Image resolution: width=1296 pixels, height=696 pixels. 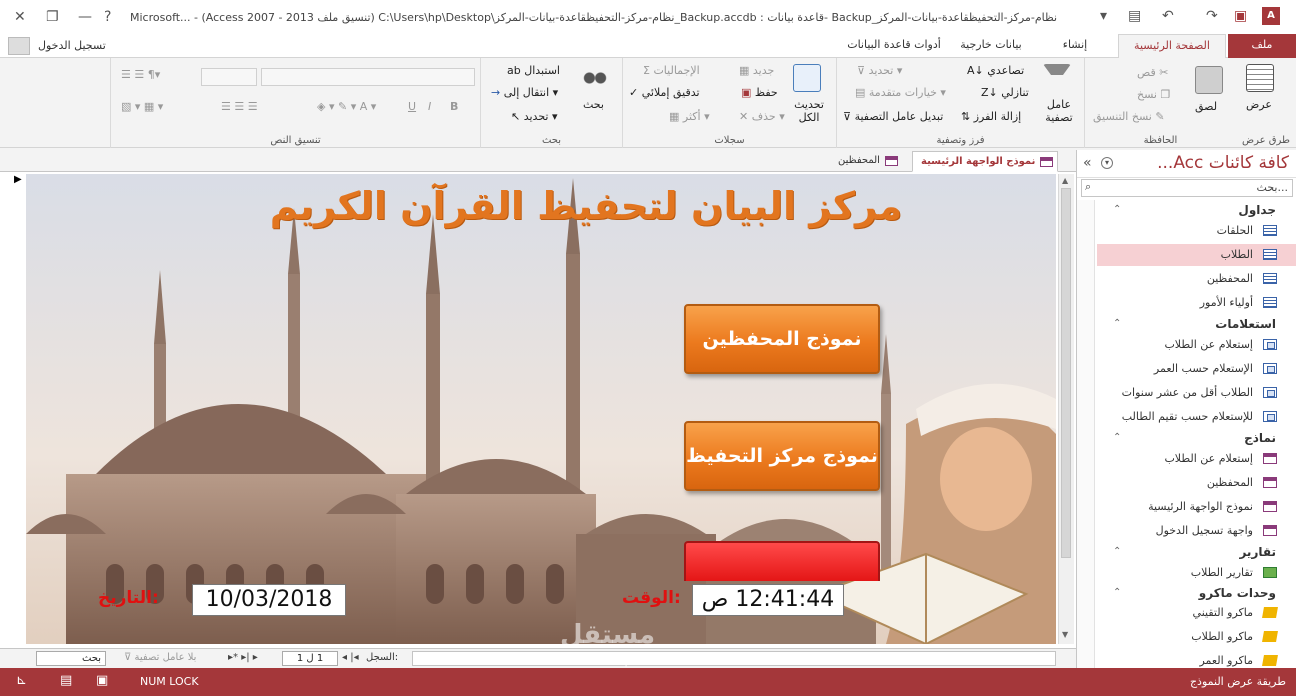 I want to click on gridlines-icon: ▾ ▦ ▾ ▧, so click(x=142, y=106).